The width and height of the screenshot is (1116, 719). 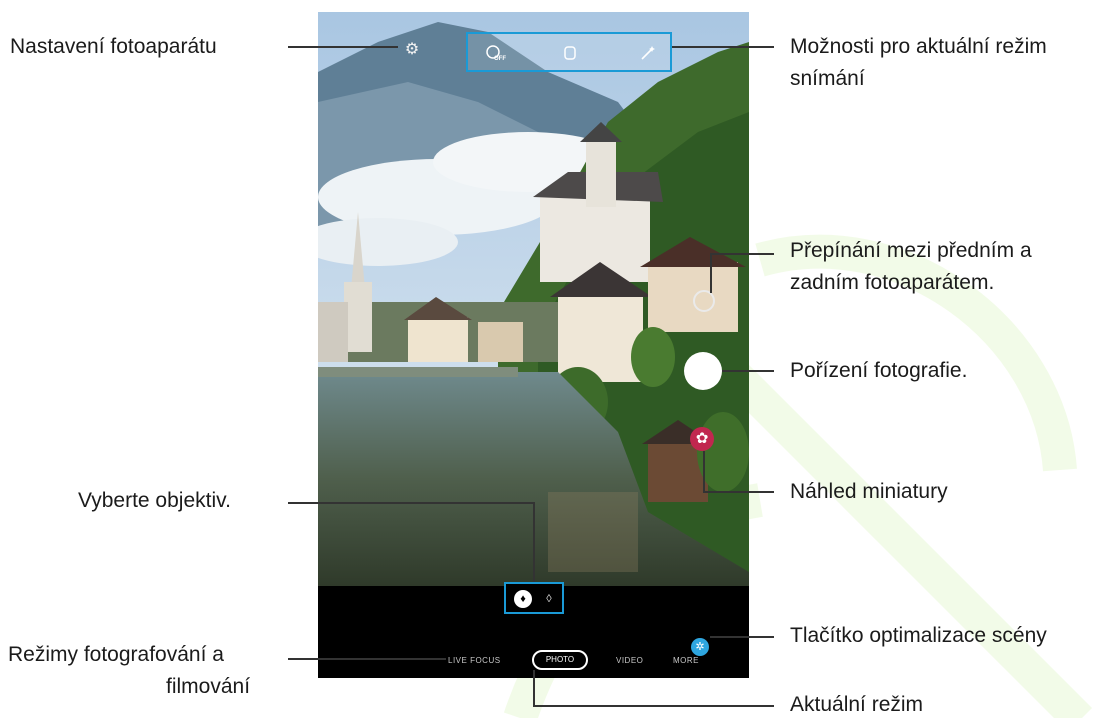 What do you see at coordinates (560, 660) in the screenshot?
I see `mode-photo-current: PHOTO` at bounding box center [560, 660].